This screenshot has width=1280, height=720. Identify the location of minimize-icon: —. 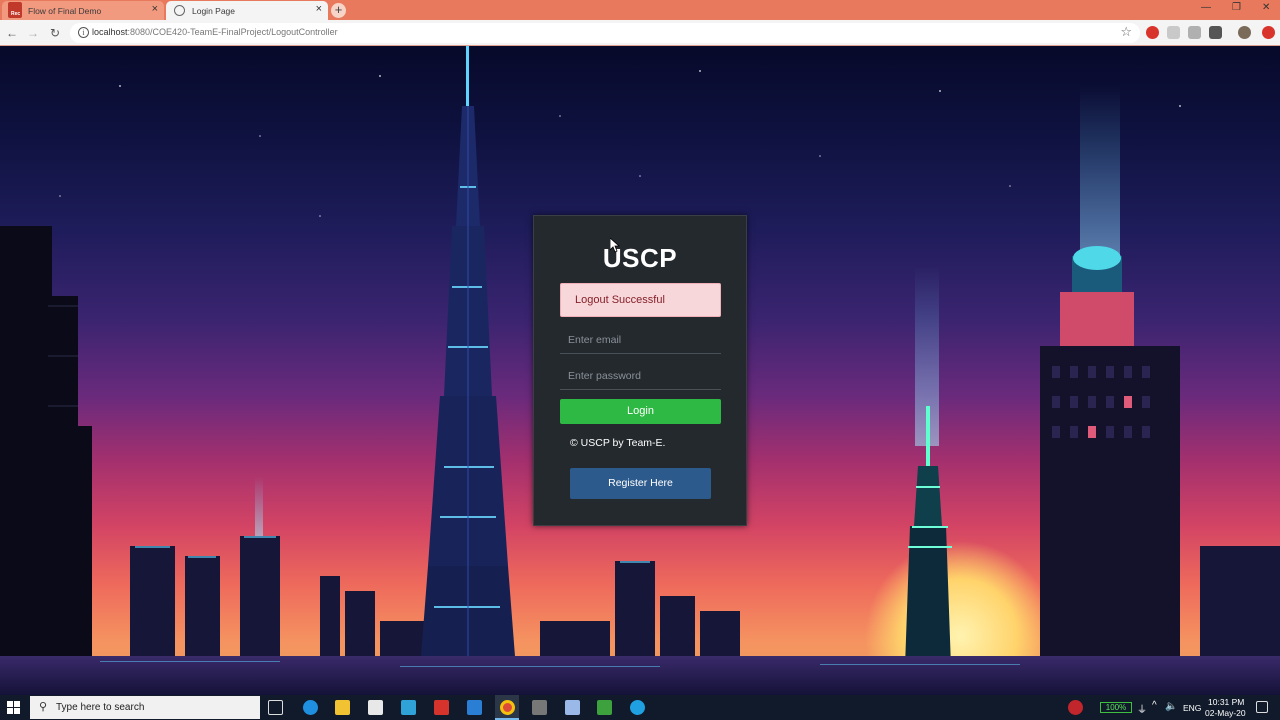
(1206, 7).